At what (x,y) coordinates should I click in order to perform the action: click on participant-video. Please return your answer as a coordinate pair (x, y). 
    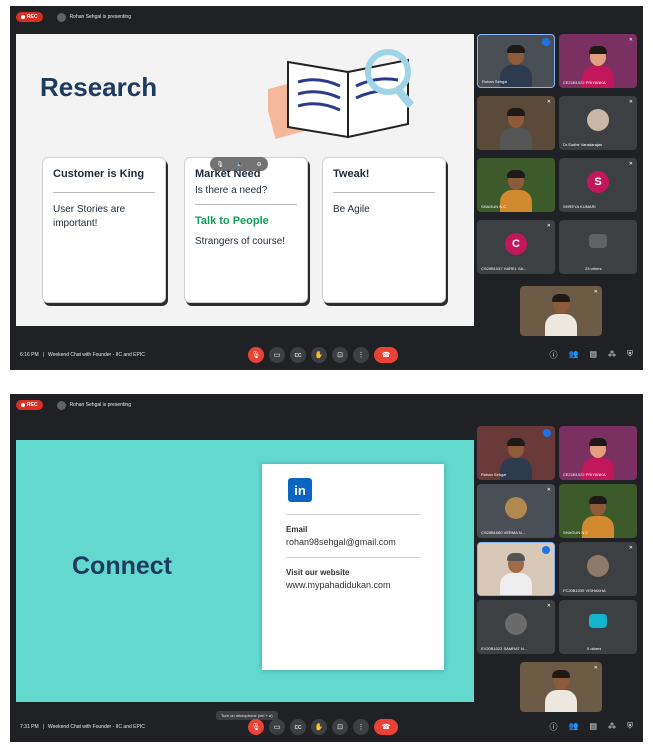
    Looking at the image, I should click on (516, 129).